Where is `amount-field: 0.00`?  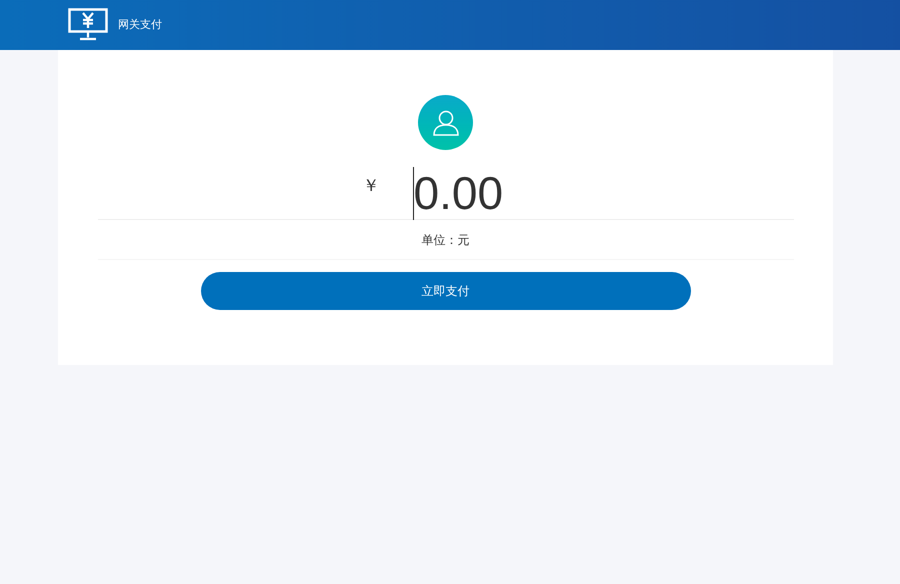 amount-field: 0.00 is located at coordinates (512, 193).